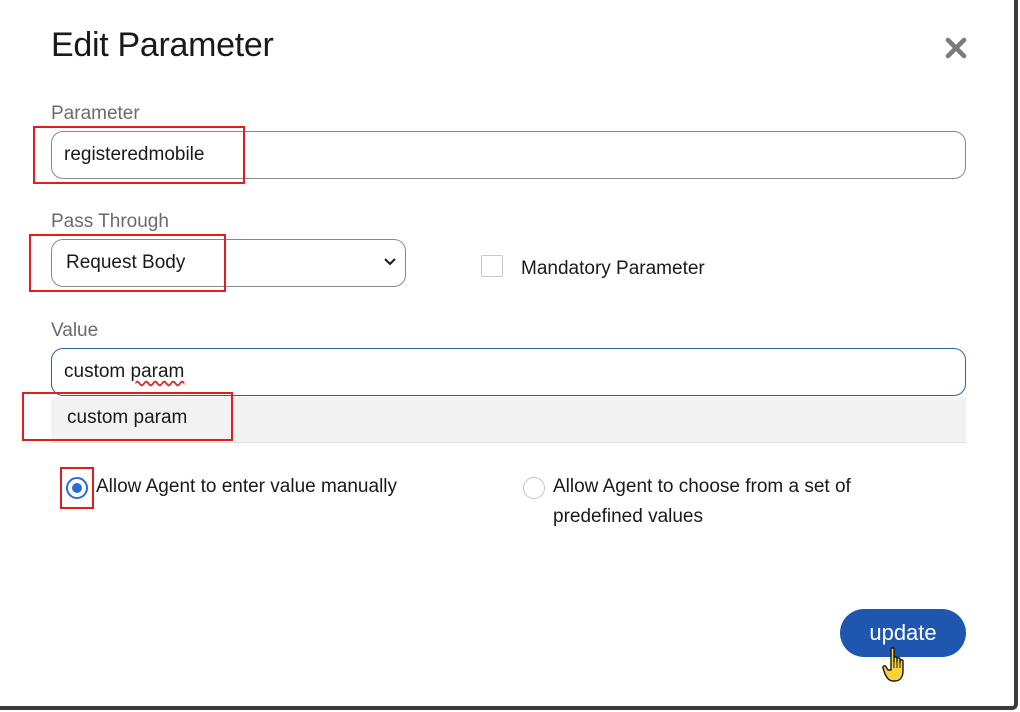 This screenshot has height=712, width=1020. I want to click on update-button-label: update, so click(903, 632).